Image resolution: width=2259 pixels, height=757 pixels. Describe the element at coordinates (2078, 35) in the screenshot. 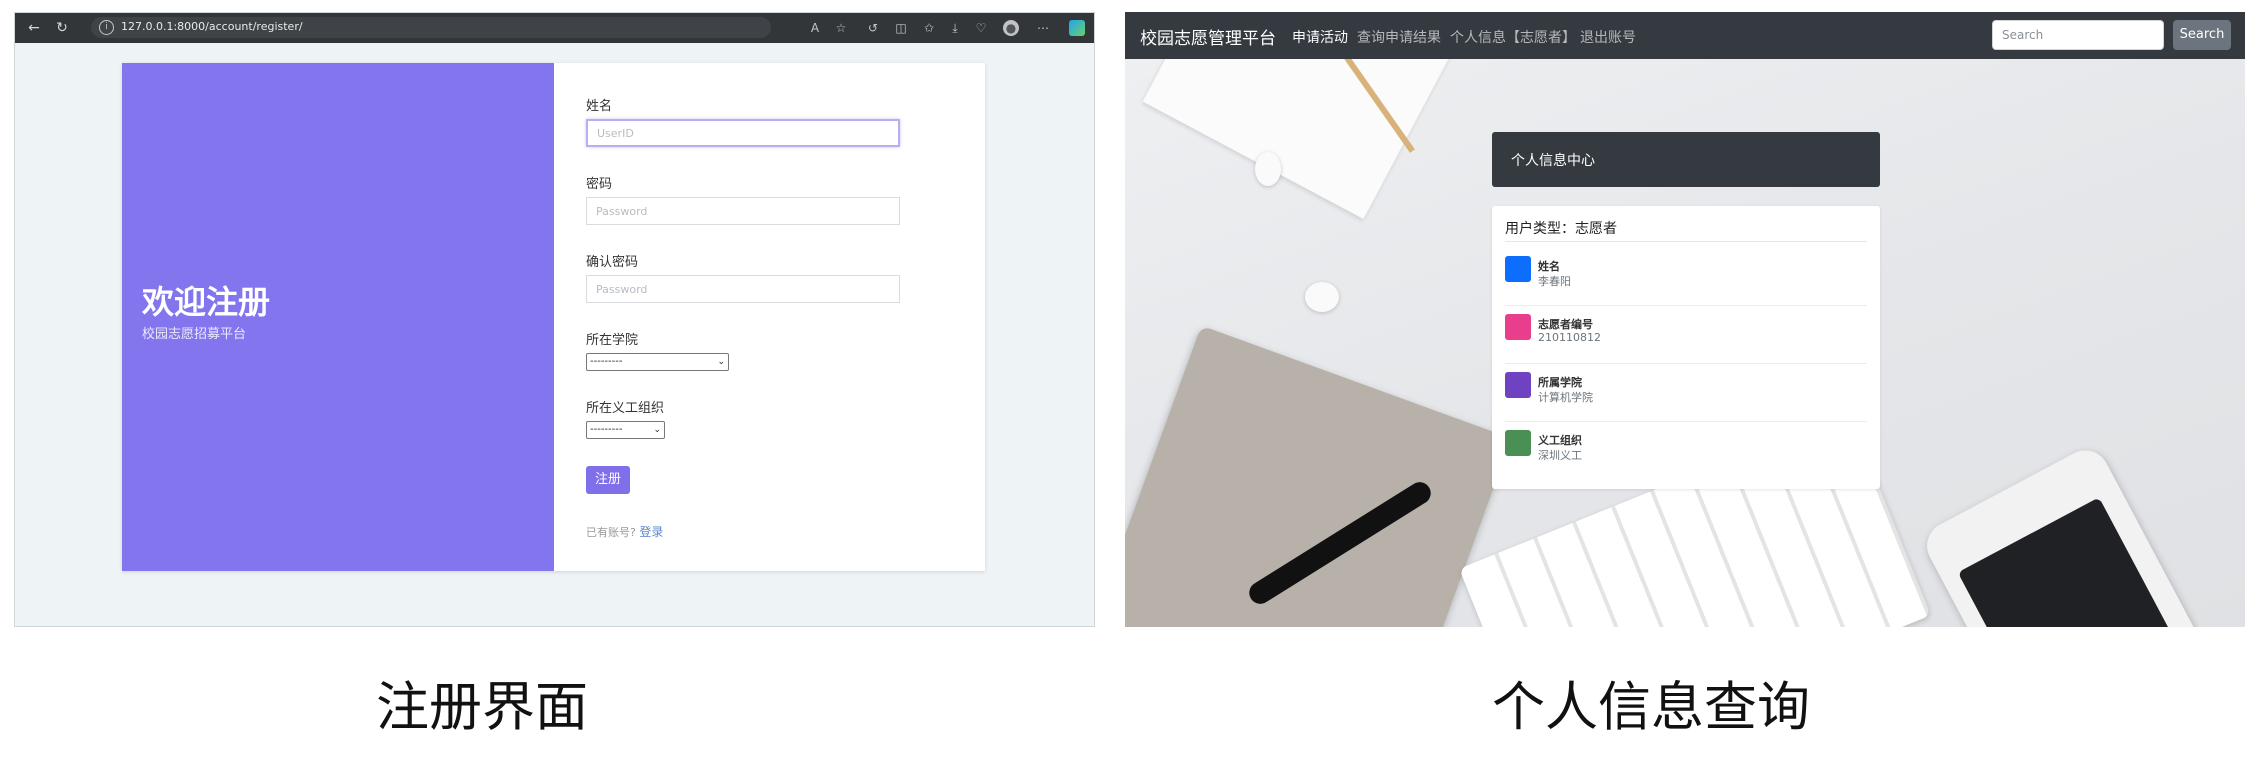

I see `search-input` at that location.